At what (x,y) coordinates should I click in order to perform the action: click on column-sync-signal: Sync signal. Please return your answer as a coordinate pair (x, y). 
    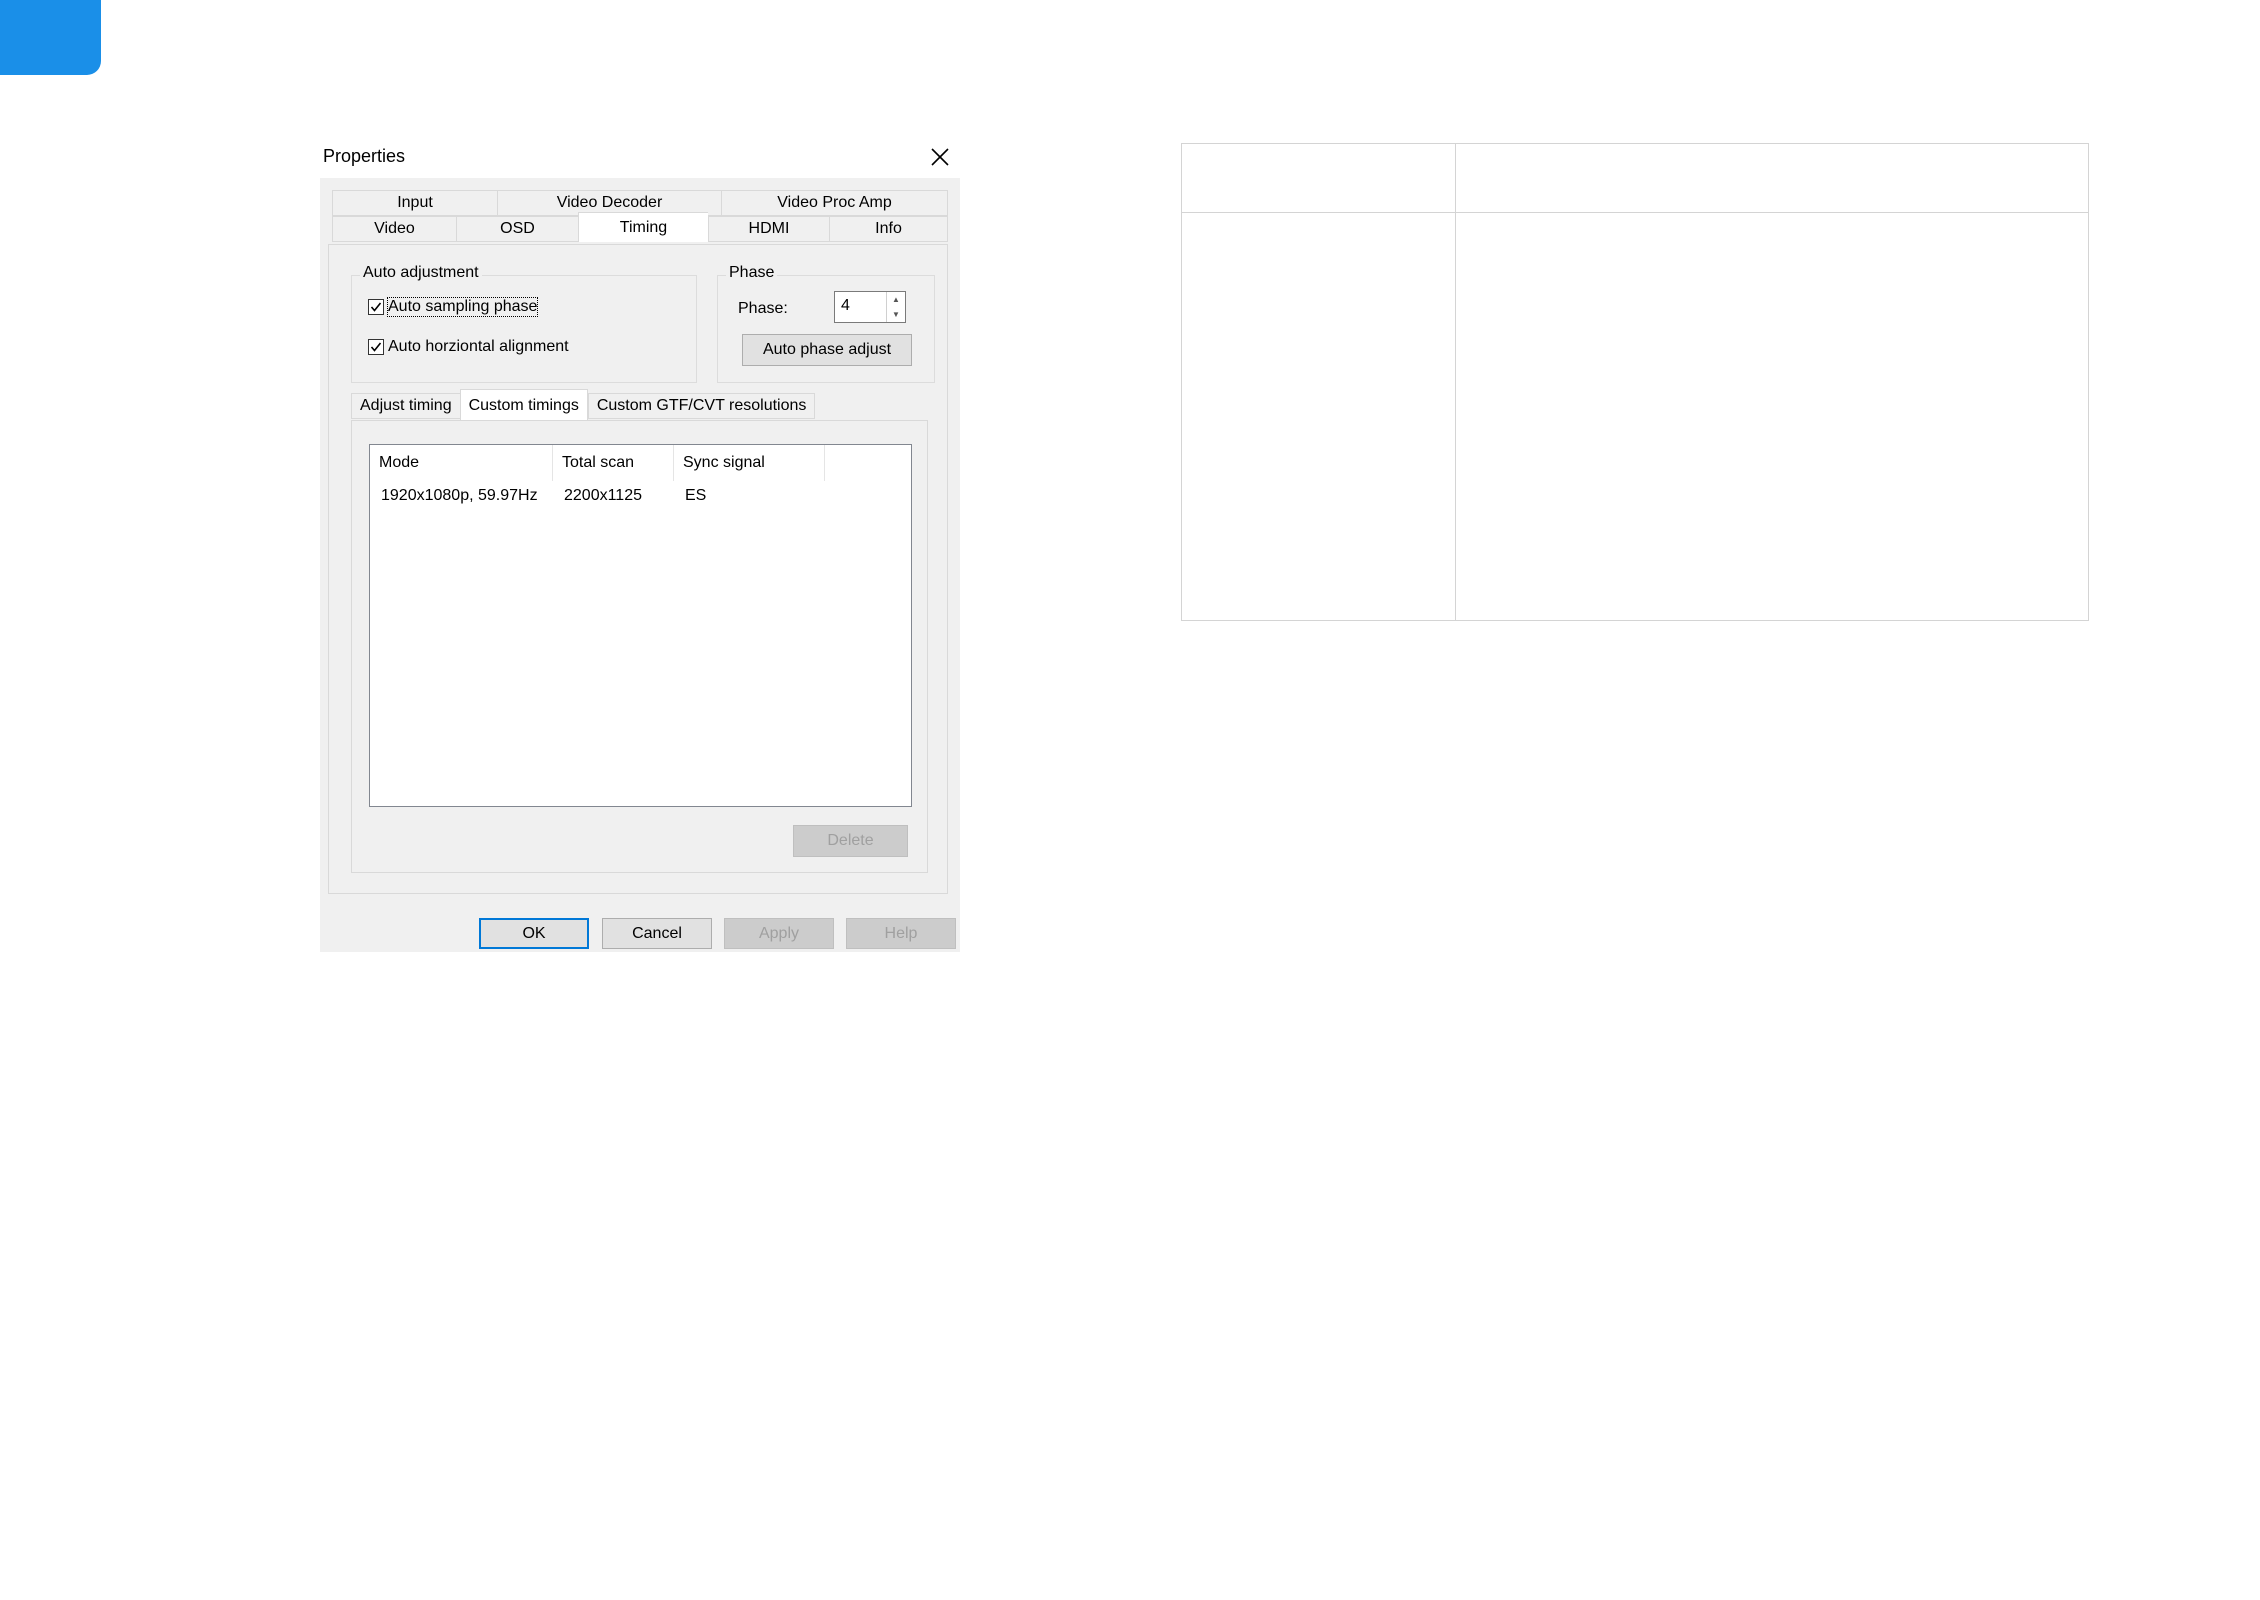
    Looking at the image, I should click on (749, 463).